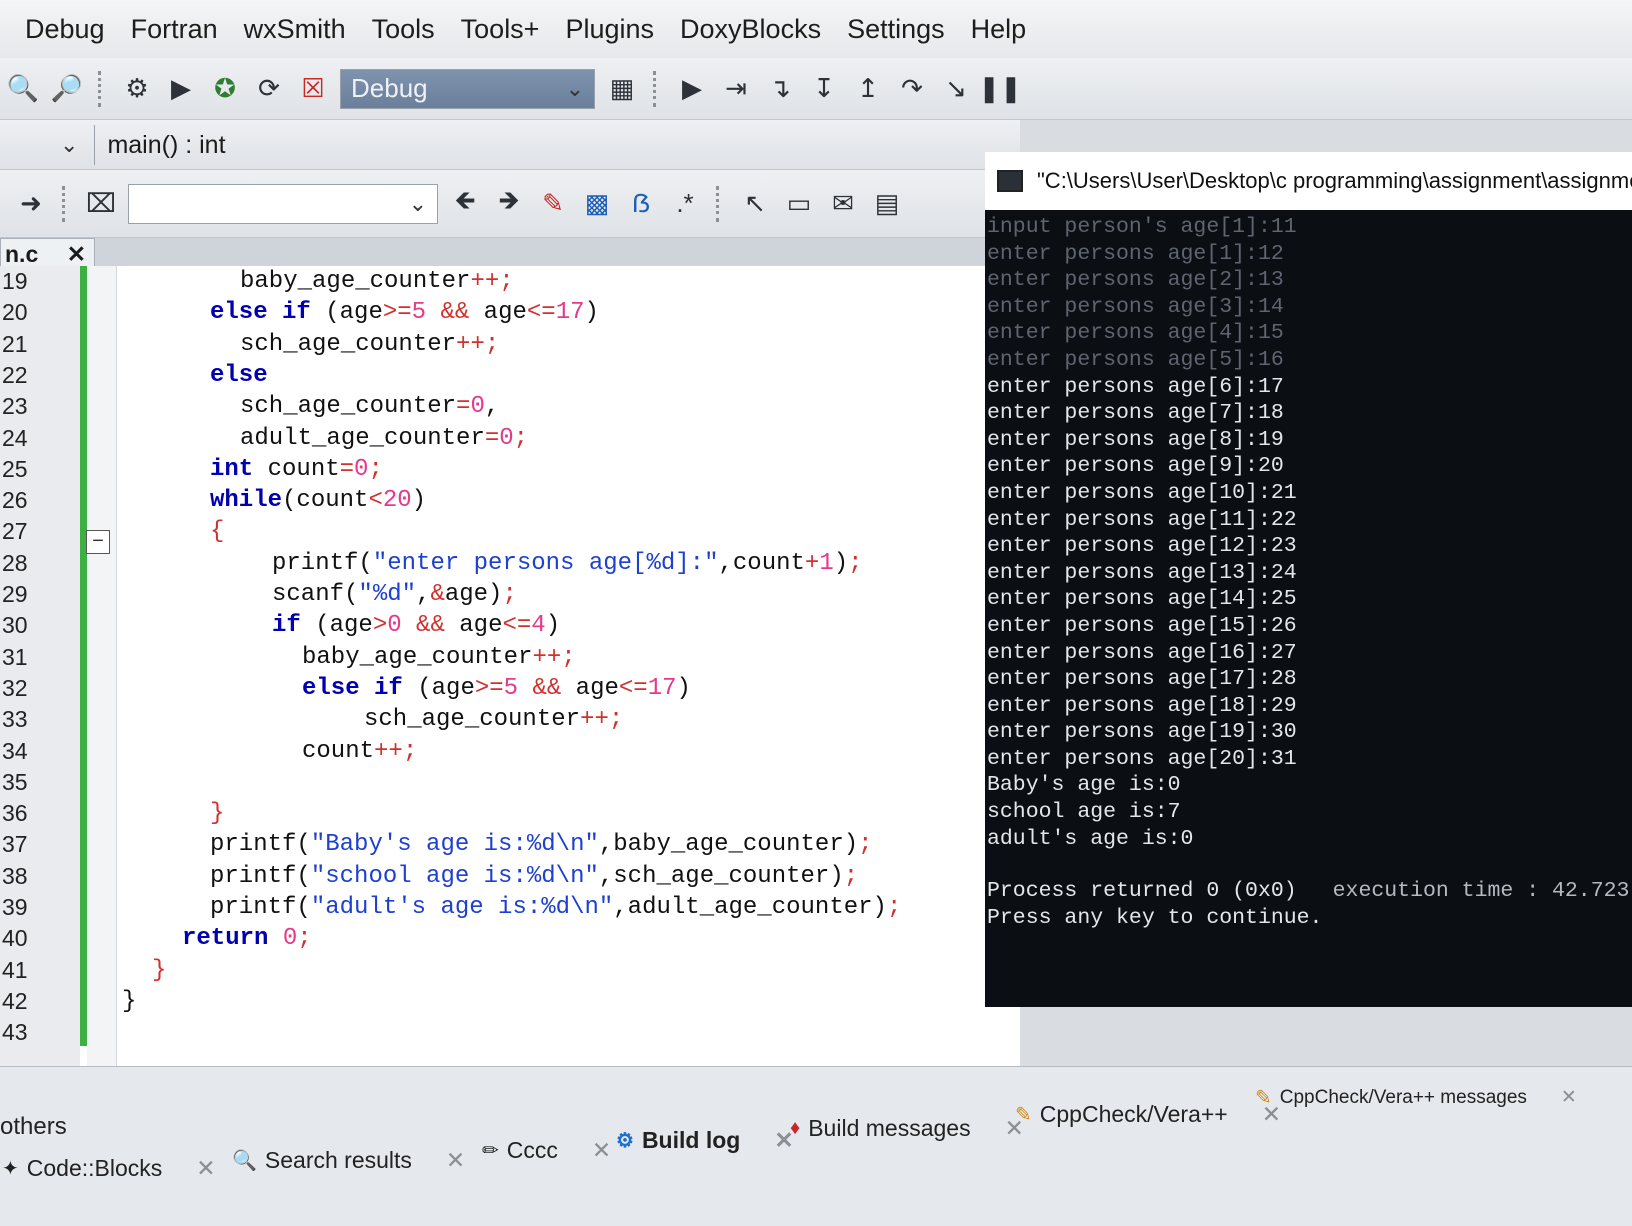 The width and height of the screenshot is (1632, 1226). I want to click on run-icon: ▶, so click(181, 89).